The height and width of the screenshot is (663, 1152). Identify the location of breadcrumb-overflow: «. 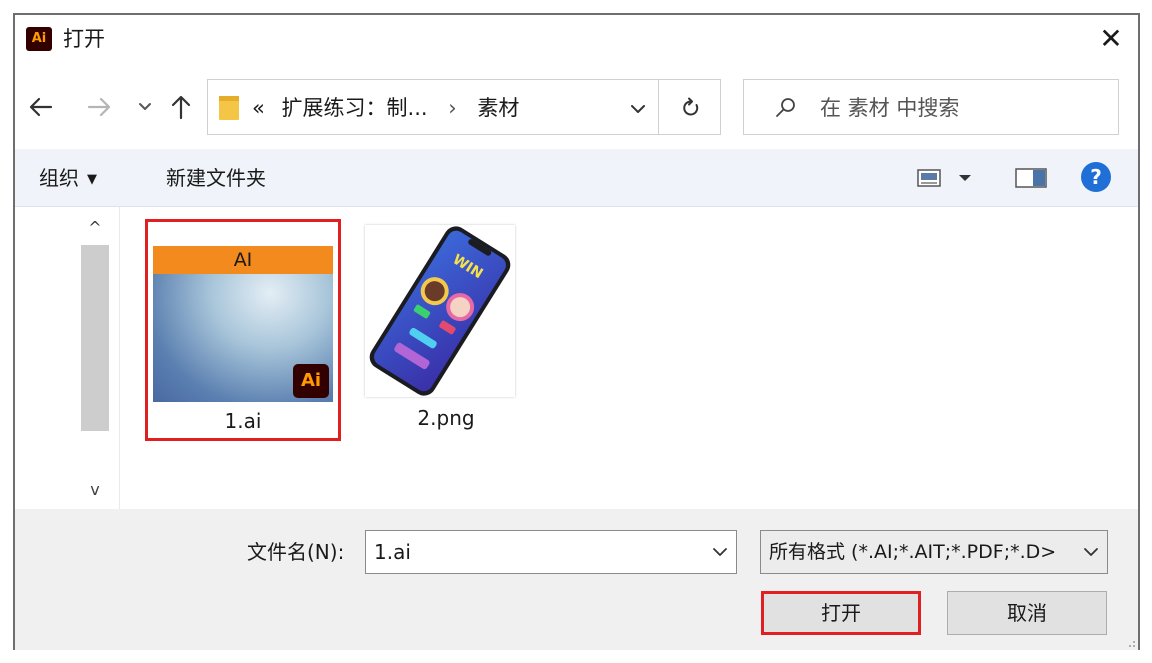
(258, 108).